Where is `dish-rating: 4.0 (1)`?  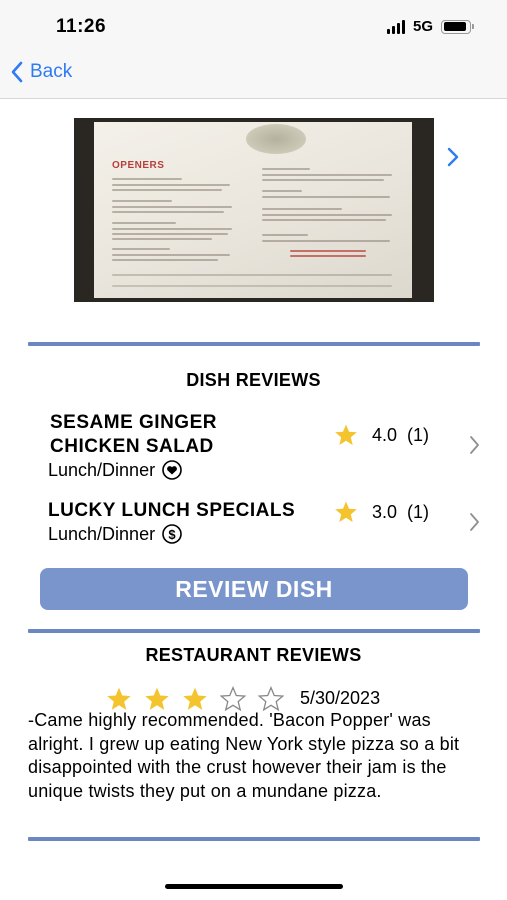 dish-rating: 4.0 (1) is located at coordinates (381, 435).